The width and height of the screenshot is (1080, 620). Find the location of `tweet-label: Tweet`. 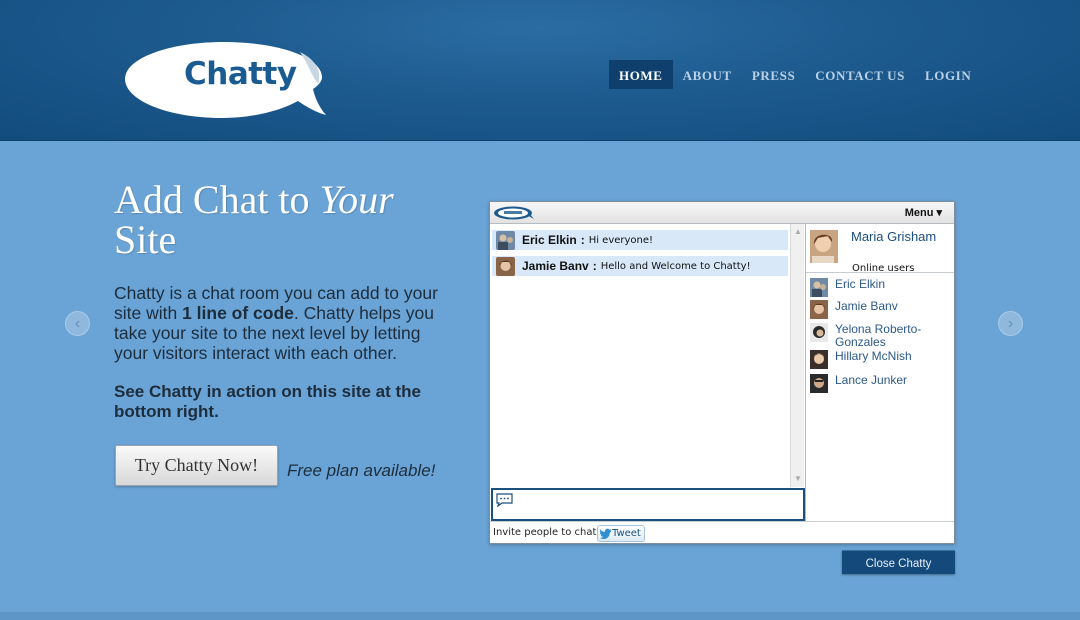

tweet-label: Tweet is located at coordinates (626, 533).